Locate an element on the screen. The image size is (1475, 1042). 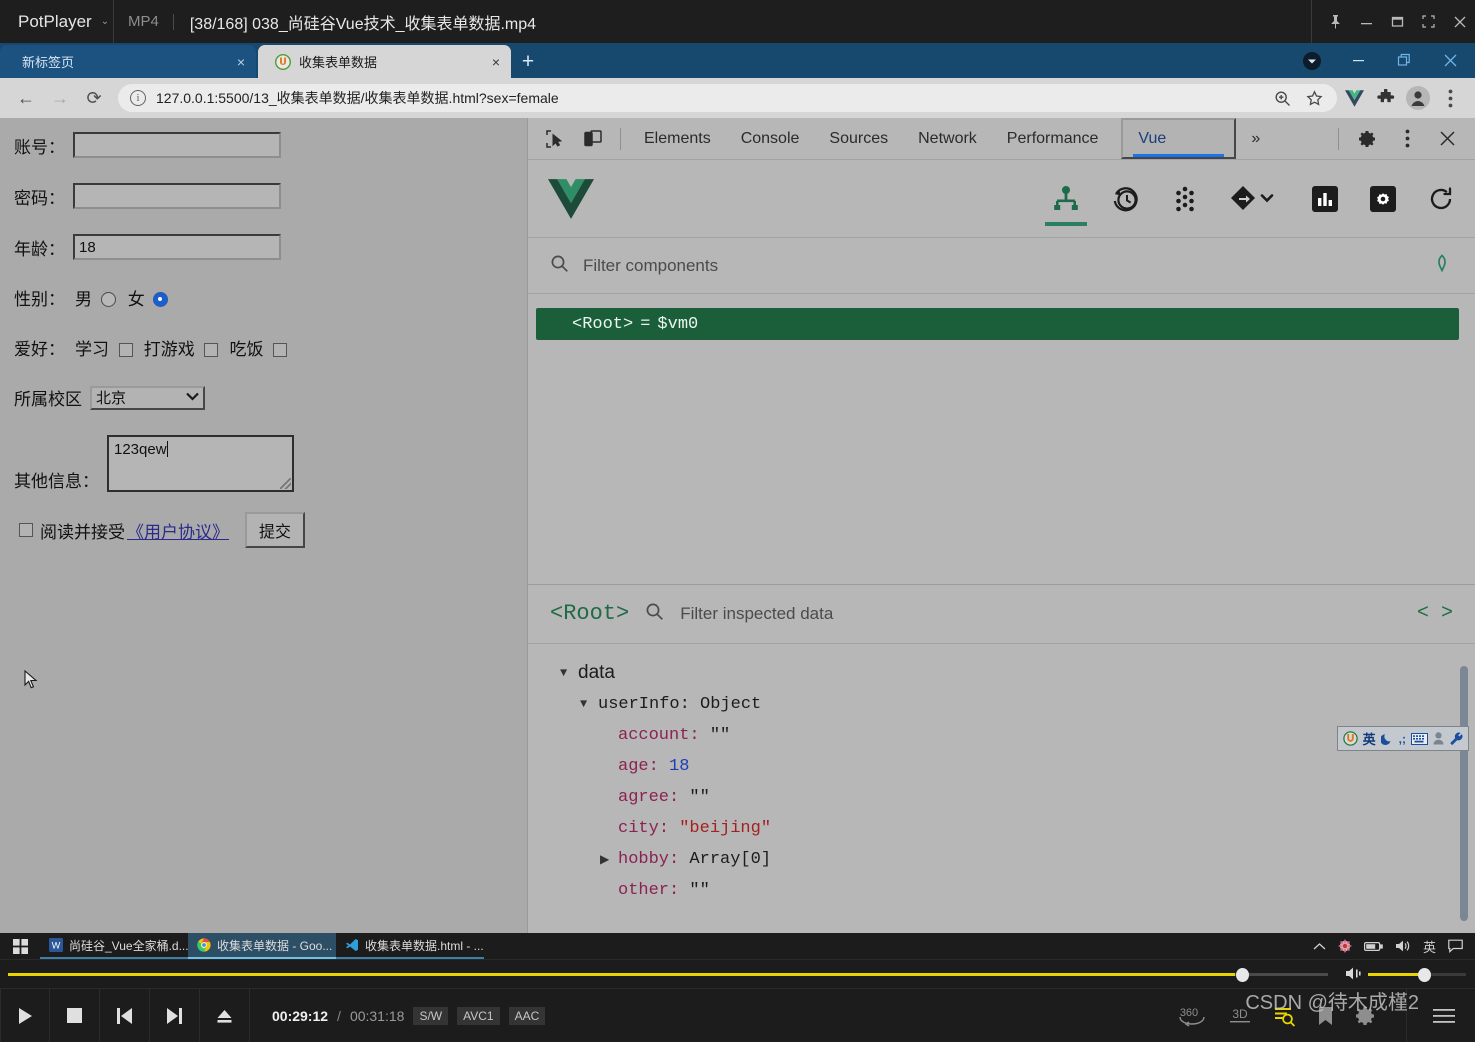
profile-avatar-icon is located at coordinates (1418, 98).